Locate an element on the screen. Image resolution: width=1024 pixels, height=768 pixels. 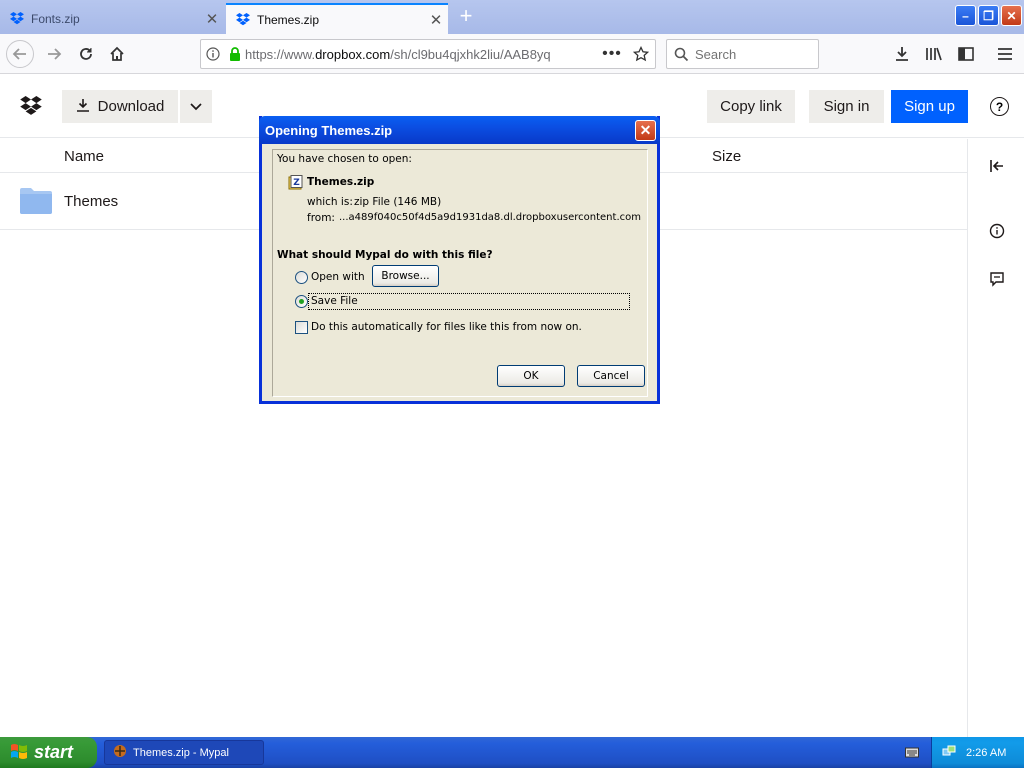
collapse-panel-icon is located at coordinates (997, 166).